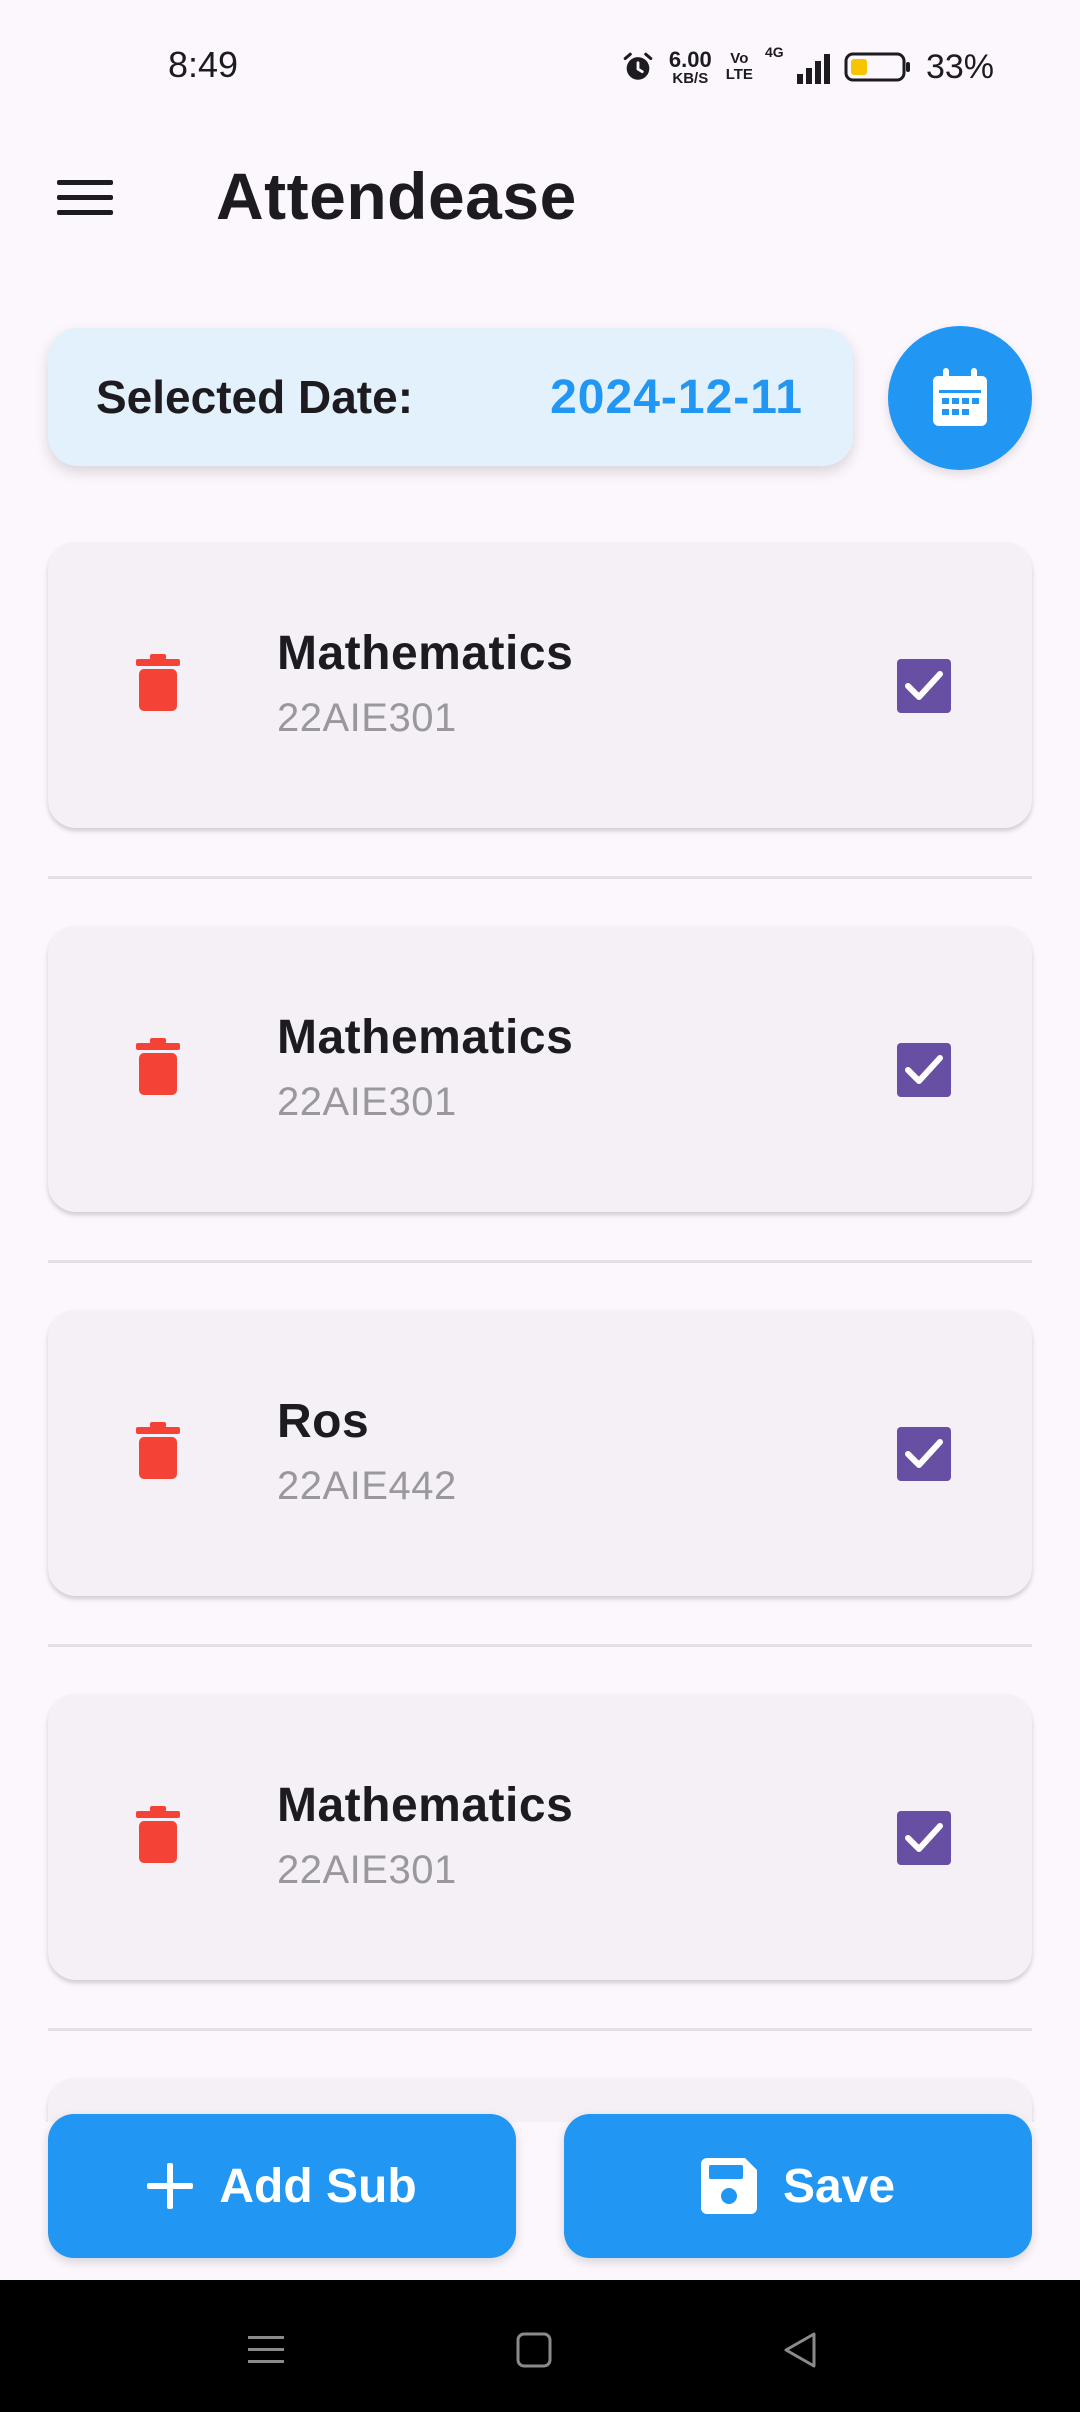 The width and height of the screenshot is (1080, 2412). I want to click on network-type: 4G, so click(774, 52).